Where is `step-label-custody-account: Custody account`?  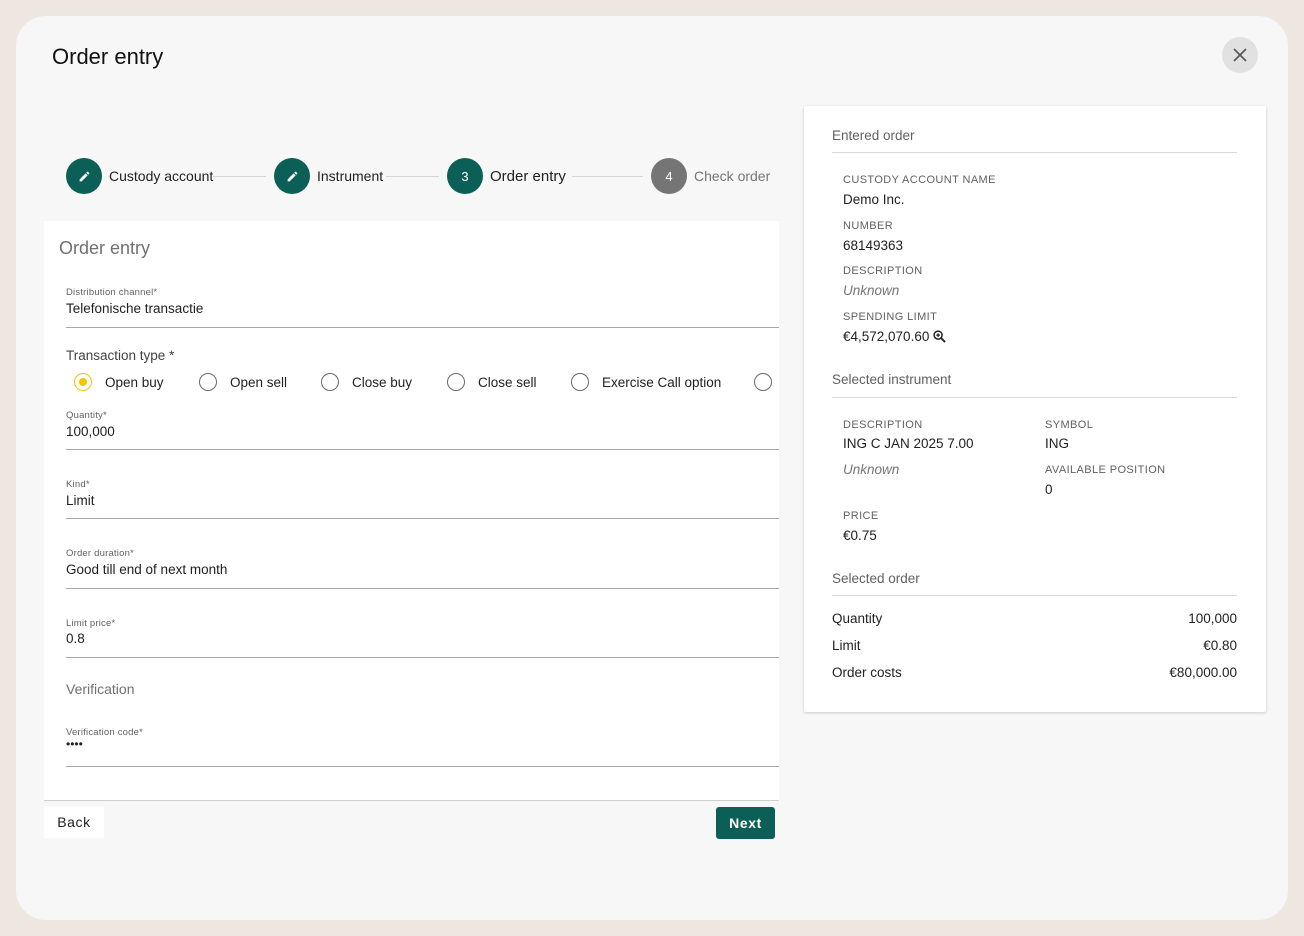
step-label-custody-account: Custody account is located at coordinates (161, 176).